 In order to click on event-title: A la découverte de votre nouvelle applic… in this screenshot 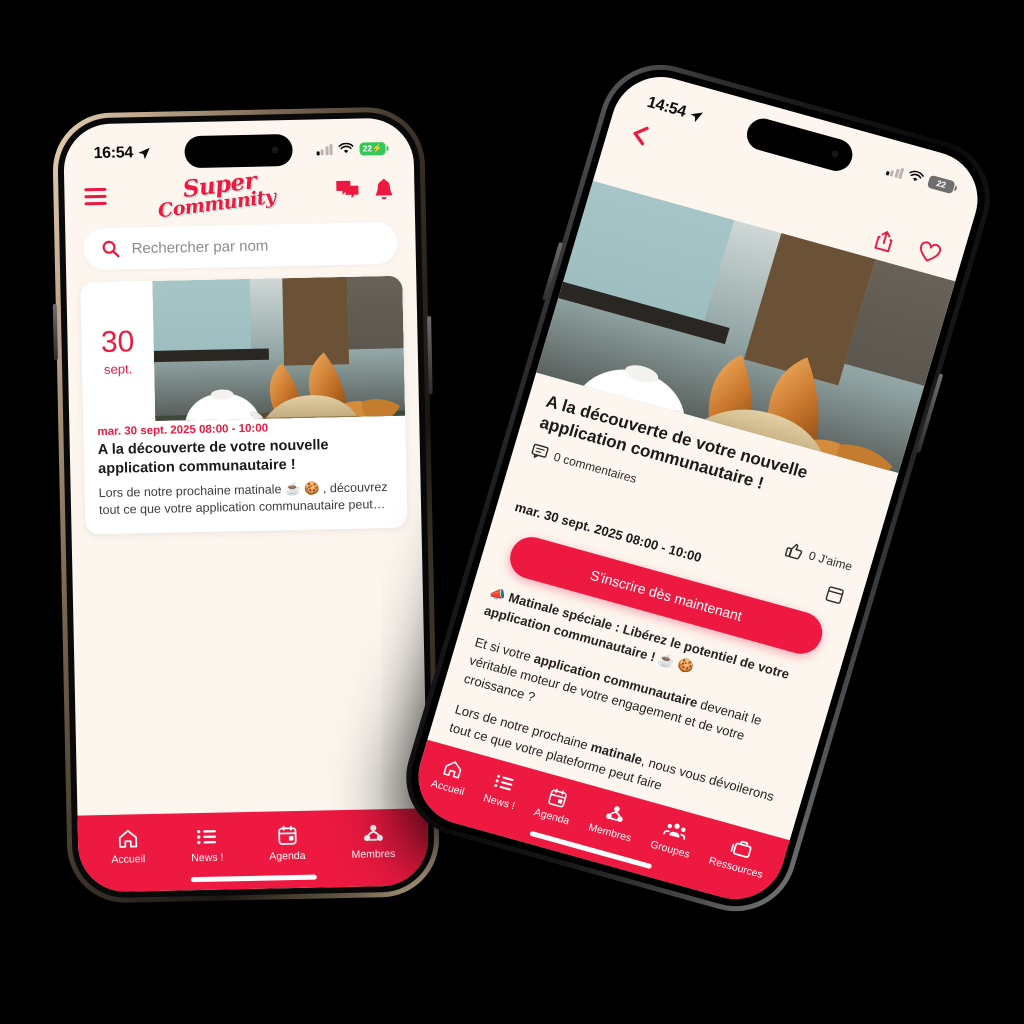, I will do `click(213, 457)`.